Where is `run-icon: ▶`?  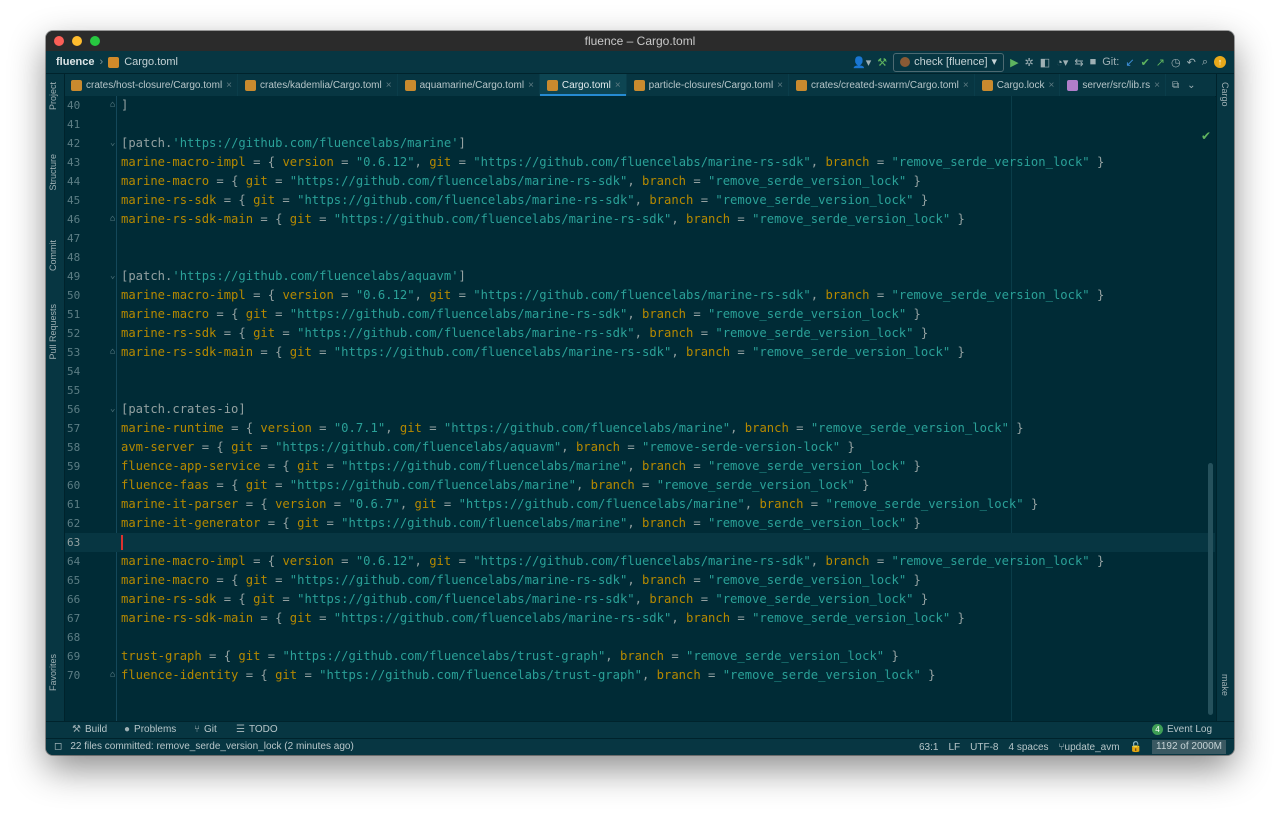 run-icon: ▶ is located at coordinates (1014, 62).